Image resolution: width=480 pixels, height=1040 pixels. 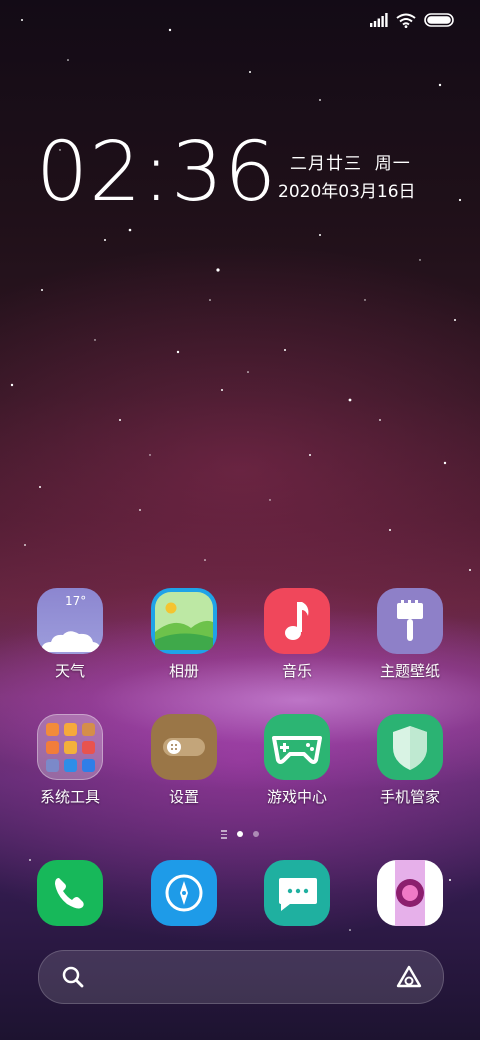 I want to click on app-music: 音乐, so click(x=297, y=634).